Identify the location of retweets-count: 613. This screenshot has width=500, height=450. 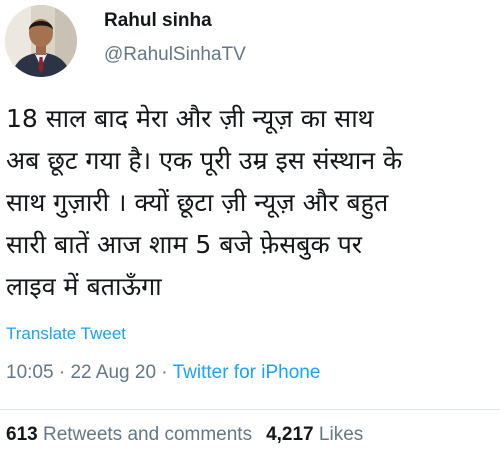
(22, 434).